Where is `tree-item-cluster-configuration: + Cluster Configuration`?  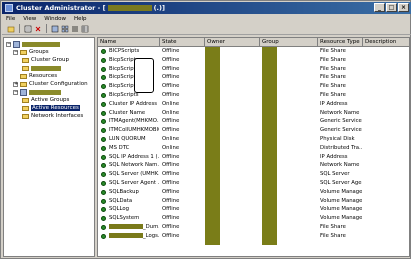
tree-item-cluster-configuration: + Cluster Configuration is located at coordinates (50, 84).